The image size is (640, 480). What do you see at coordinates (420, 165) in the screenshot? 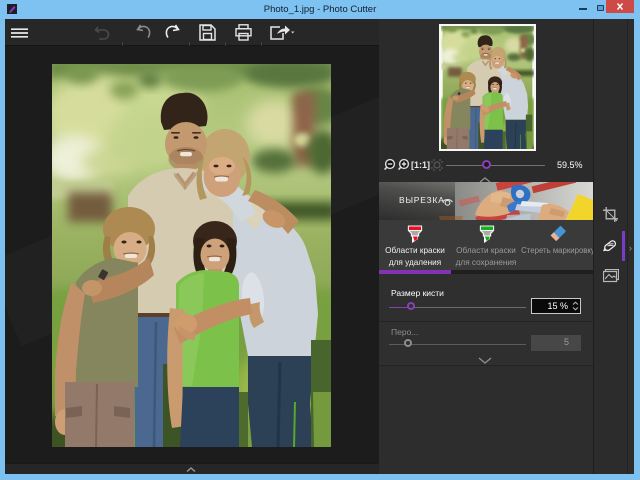
I see `svg-text: [1:1]` at bounding box center [420, 165].